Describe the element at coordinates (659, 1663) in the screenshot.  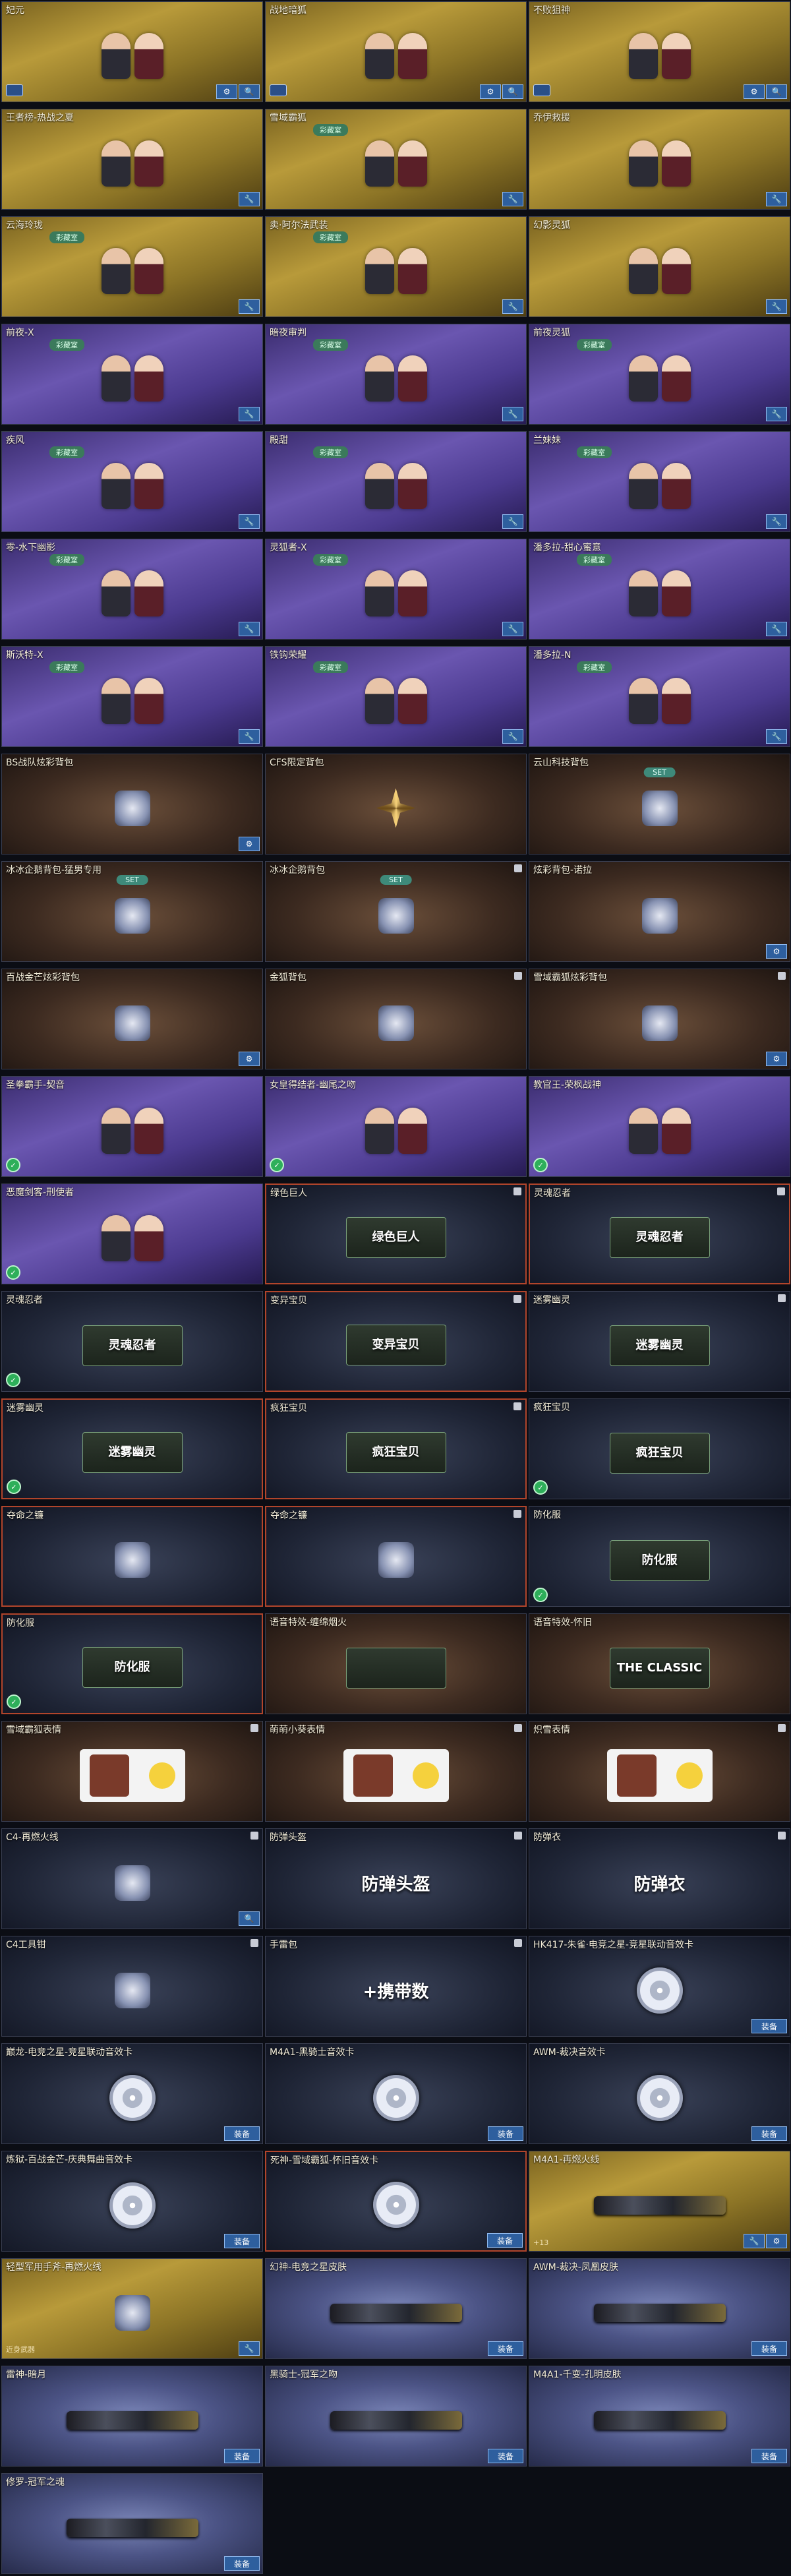
I see `item-card: 语音特效-怀旧 THE CLASSIC` at that location.